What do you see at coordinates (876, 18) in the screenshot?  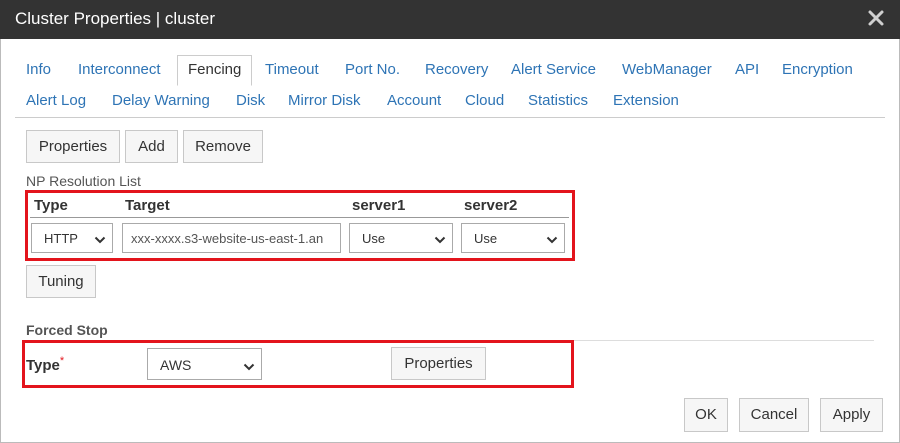 I see `close-icon` at bounding box center [876, 18].